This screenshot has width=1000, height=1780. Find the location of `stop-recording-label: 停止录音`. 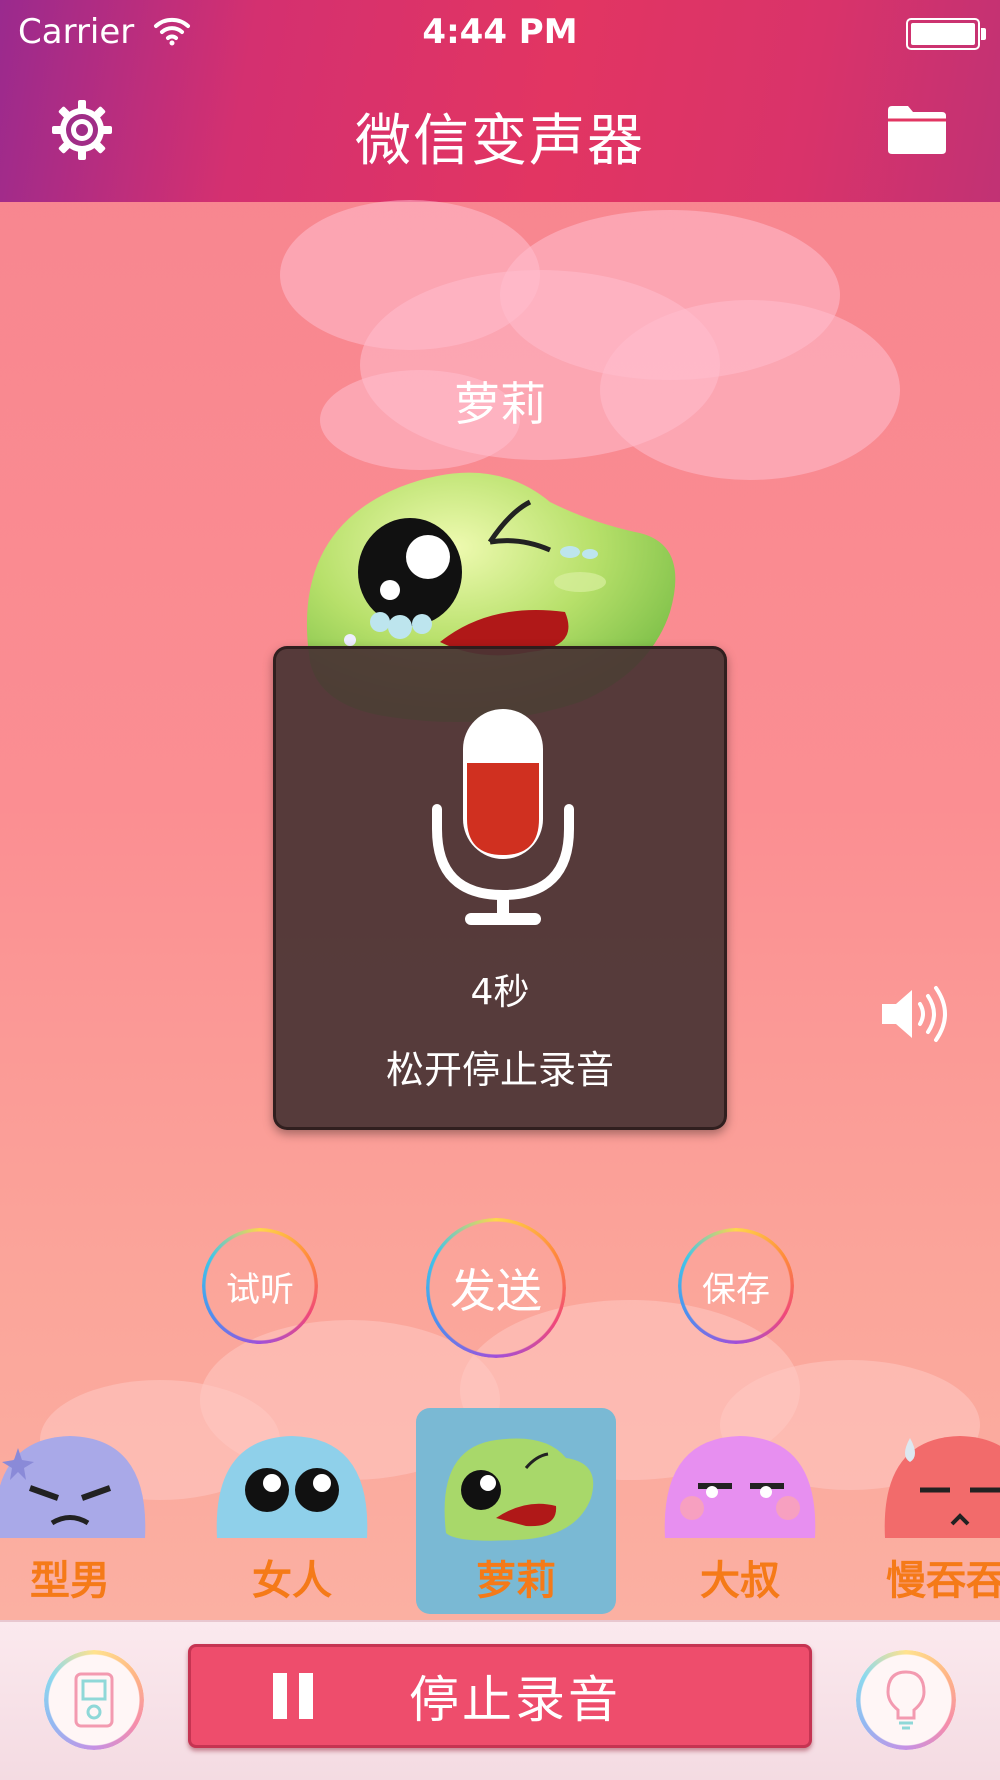

stop-recording-label: 停止录音 is located at coordinates (515, 1700).